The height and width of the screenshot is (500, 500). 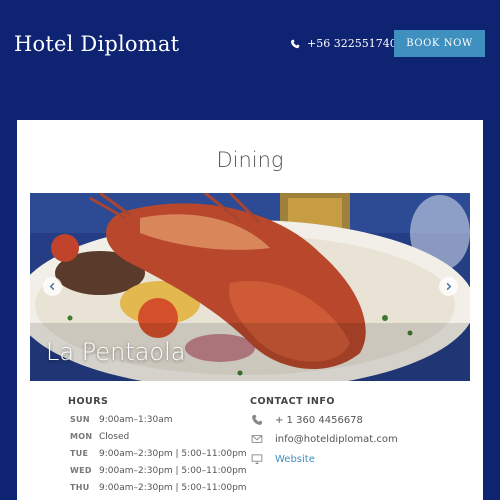 I want to click on slide-caption: La Pentaola, so click(x=116, y=352).